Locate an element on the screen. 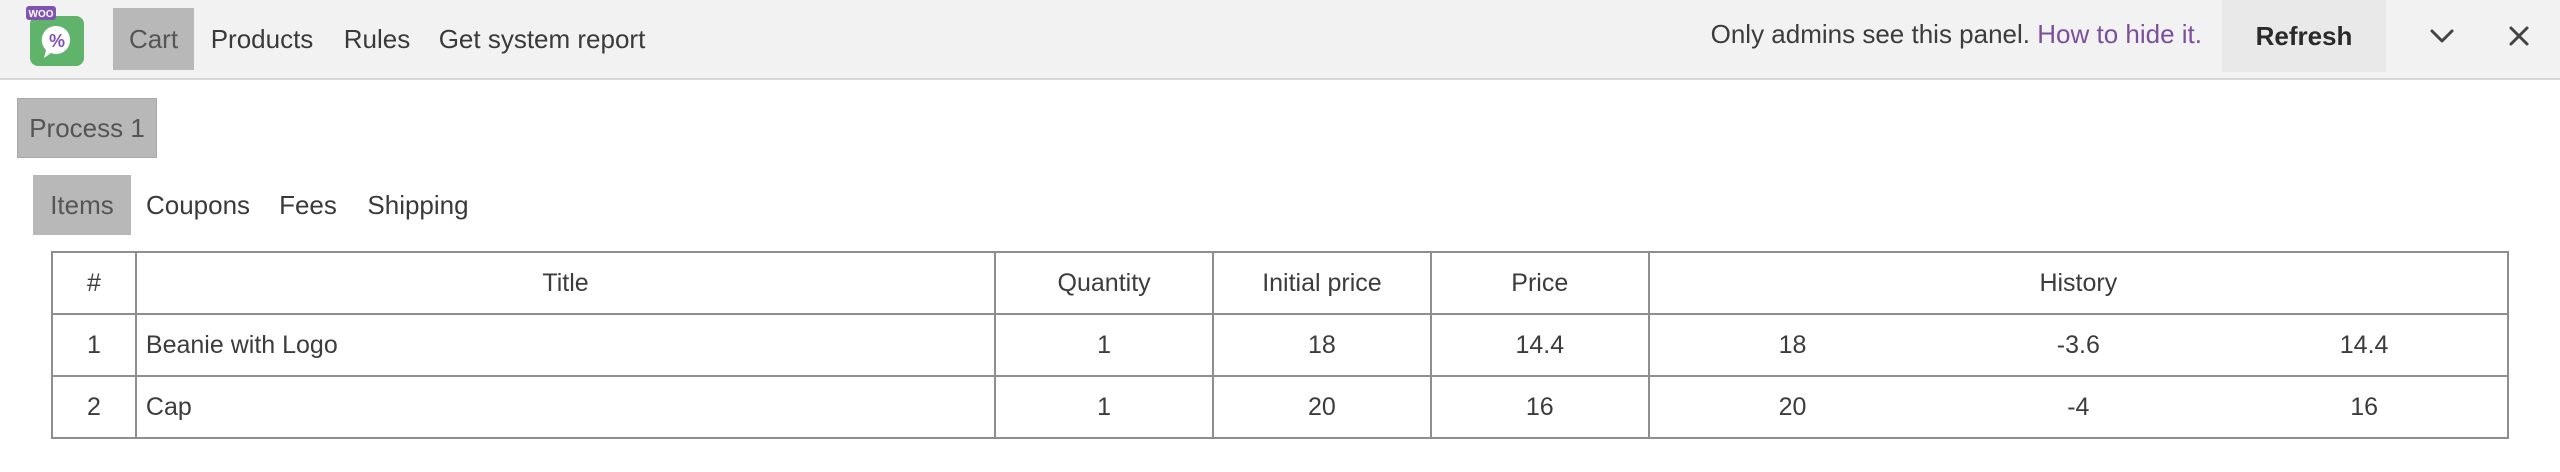 The height and width of the screenshot is (472, 2560). table-row: 2 Cap 1 20 16 20 -4 16 is located at coordinates (1280, 407).